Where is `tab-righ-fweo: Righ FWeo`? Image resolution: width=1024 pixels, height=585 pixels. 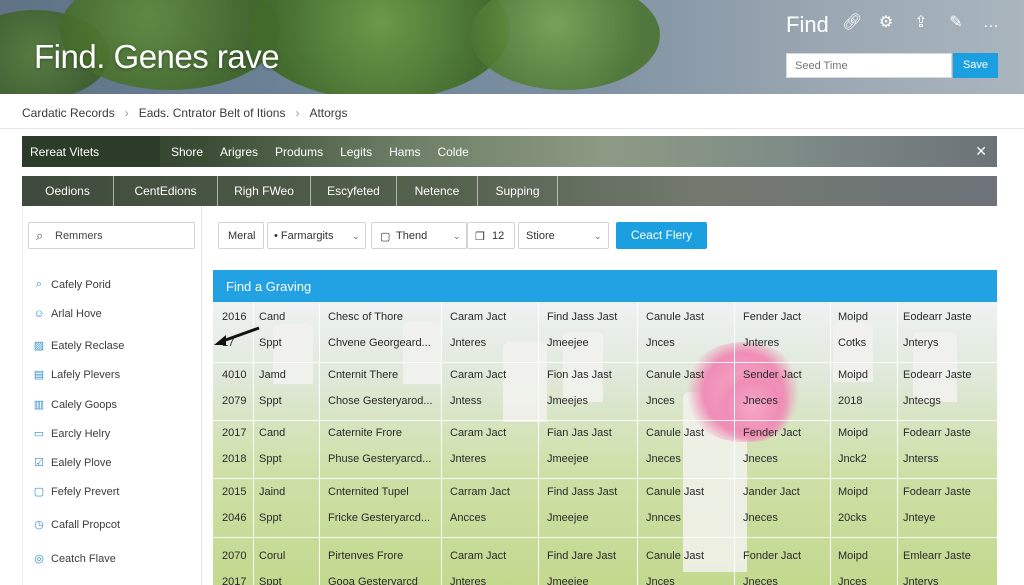
tab-righ-fweo: Righ FWeo is located at coordinates (264, 191).